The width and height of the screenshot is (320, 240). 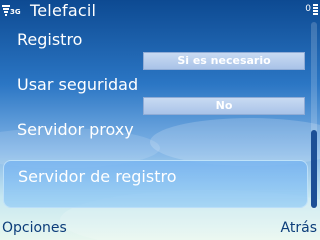 What do you see at coordinates (308, 9) in the screenshot?
I see `battery-level: 0` at bounding box center [308, 9].